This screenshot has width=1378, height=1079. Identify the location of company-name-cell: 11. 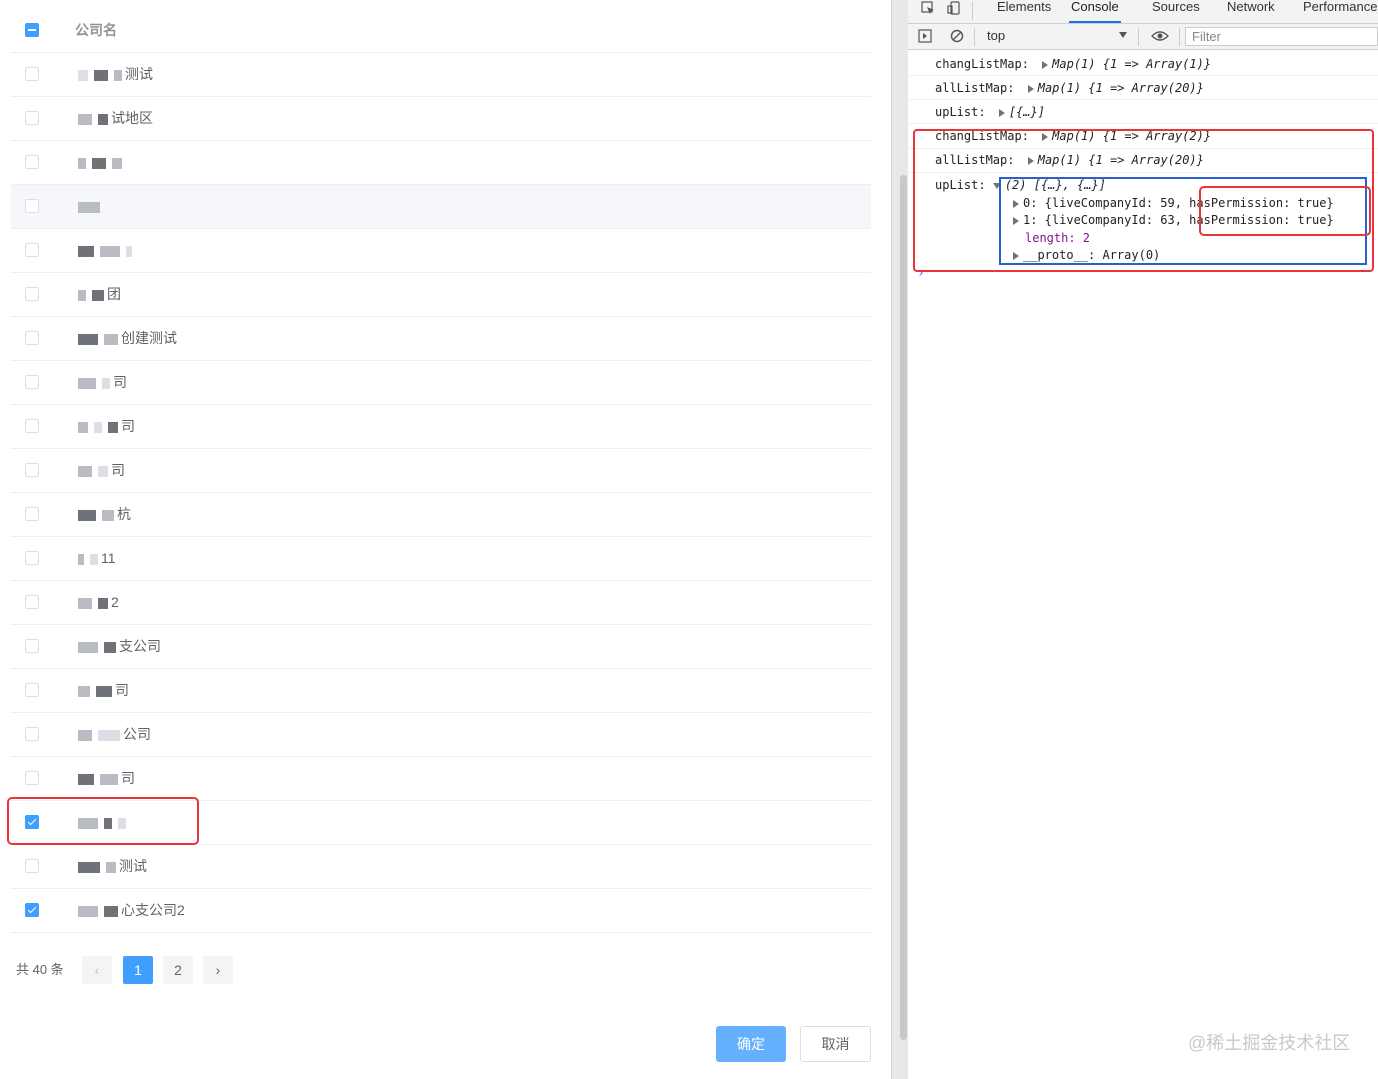
(95, 558).